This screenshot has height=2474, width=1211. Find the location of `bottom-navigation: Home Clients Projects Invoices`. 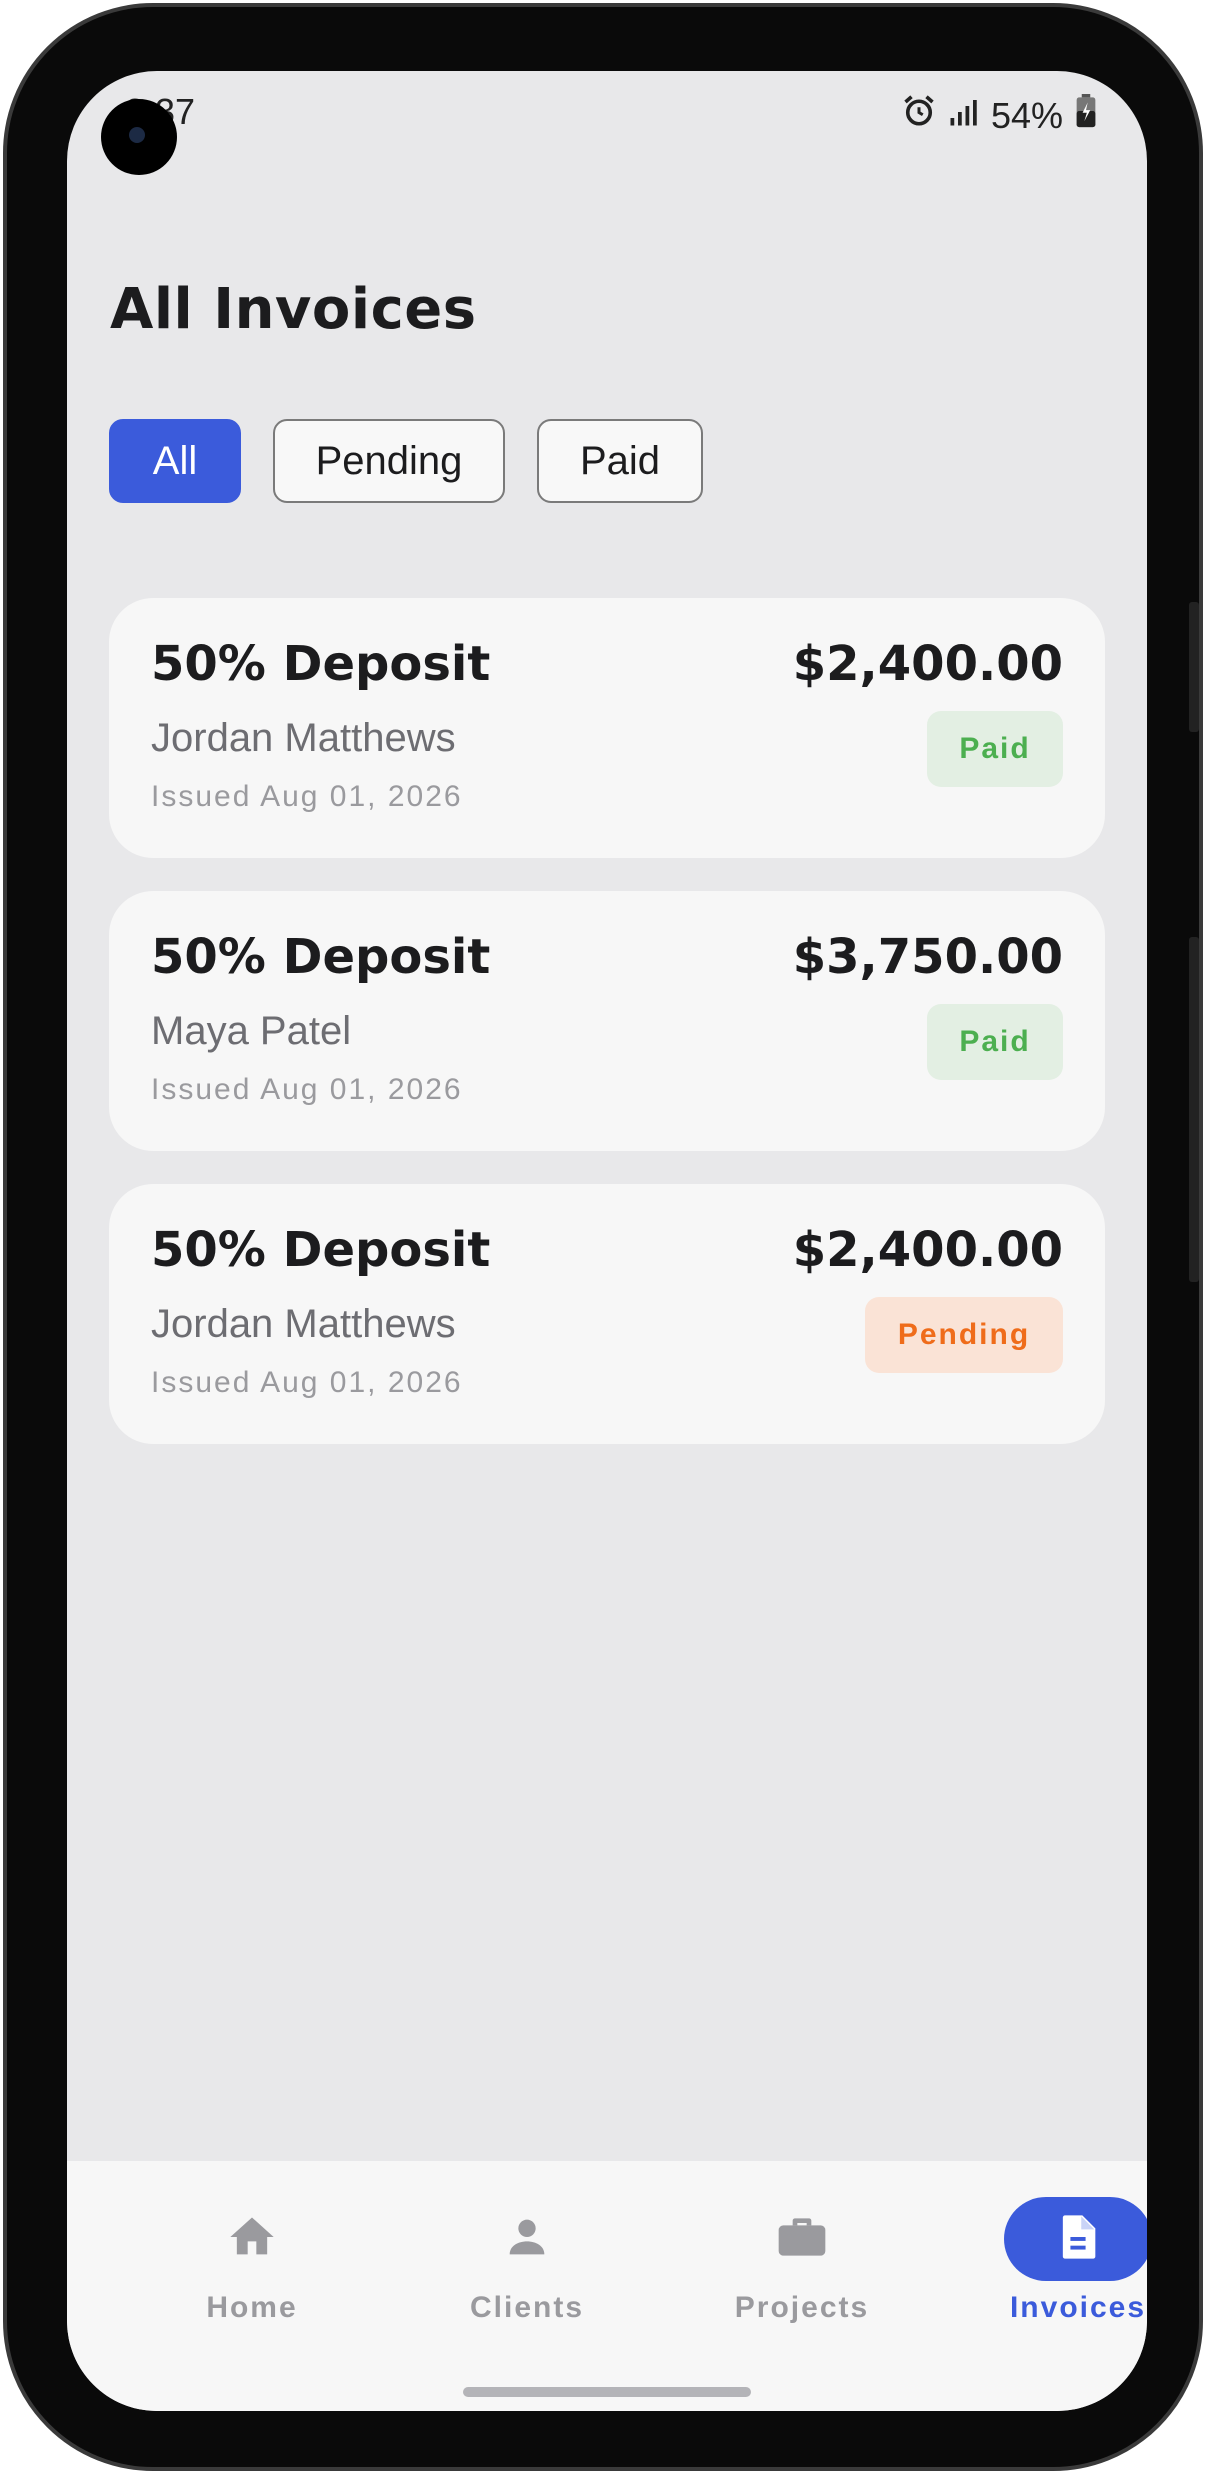

bottom-navigation: Home Clients Projects Invoices is located at coordinates (607, 2286).